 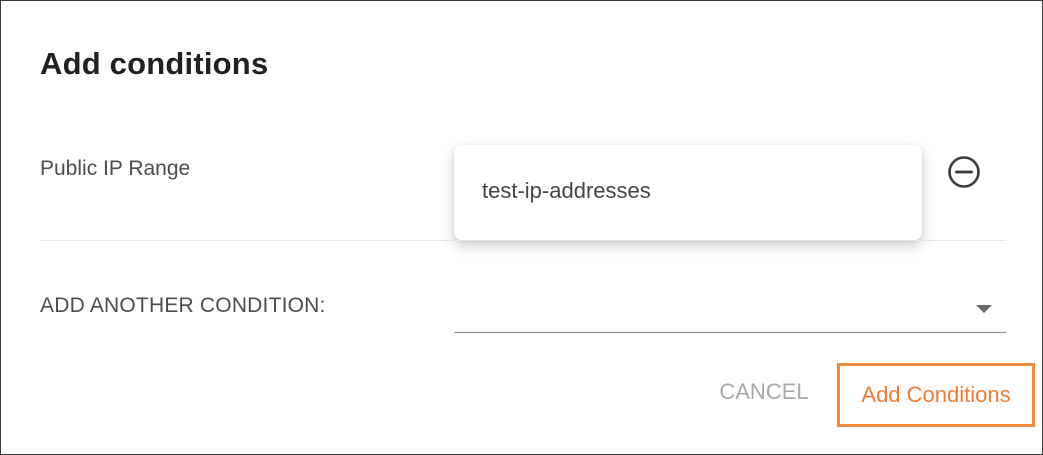 I want to click on cancel-button: CANCEL, so click(x=764, y=392).